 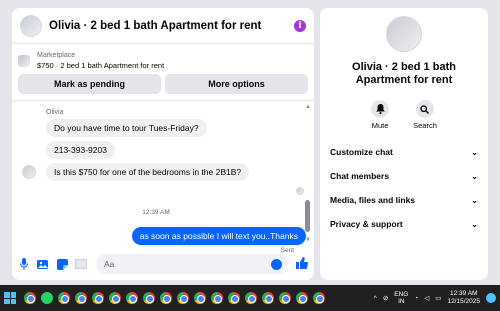 I want to click on sender-avatar, so click(x=29, y=172).